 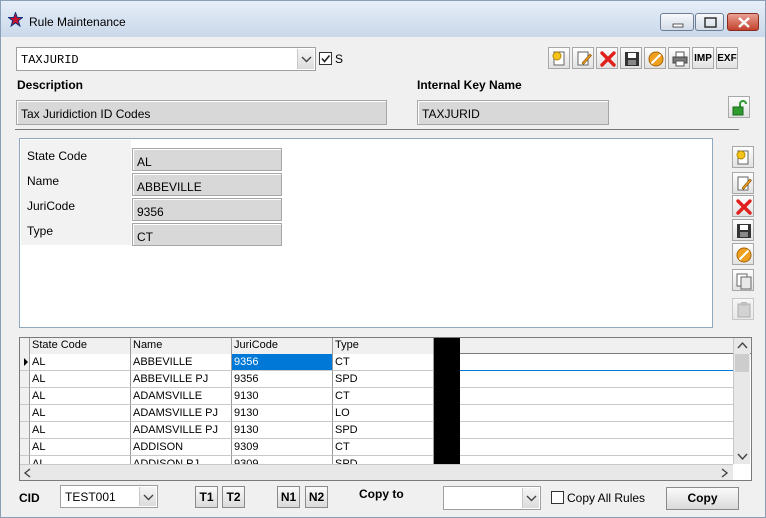 I want to click on state-code-field: AL, so click(x=207, y=159).